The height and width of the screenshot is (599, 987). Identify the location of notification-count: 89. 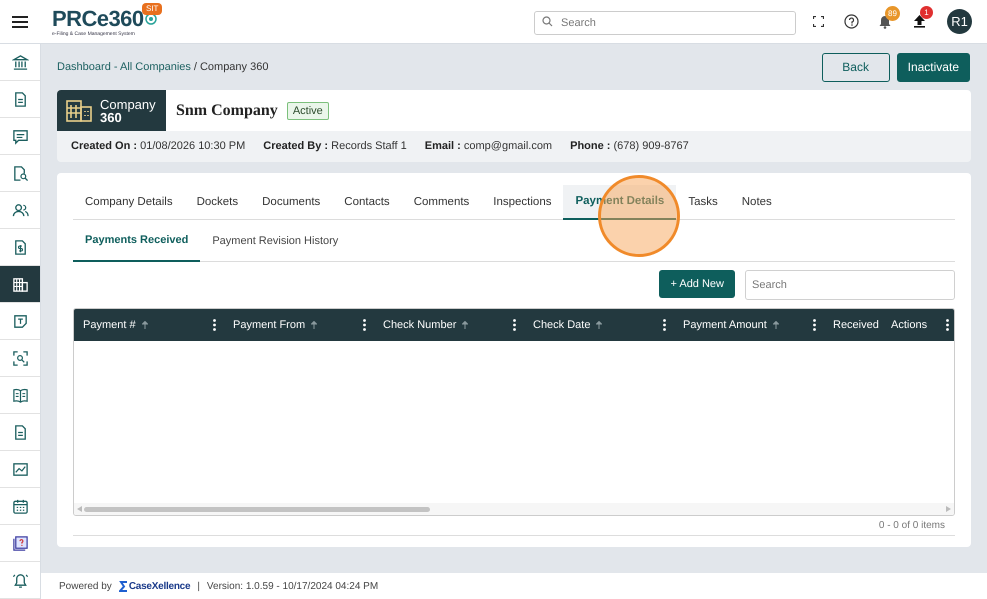
(892, 13).